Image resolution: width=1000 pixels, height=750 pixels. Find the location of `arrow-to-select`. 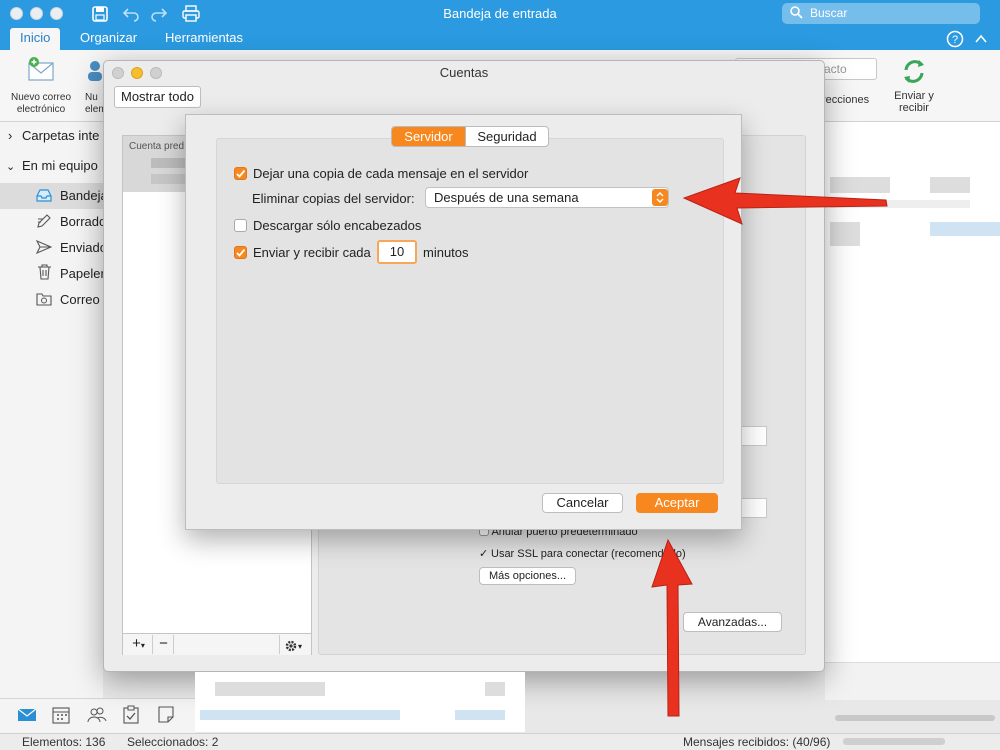

arrow-to-select is located at coordinates (785, 201).